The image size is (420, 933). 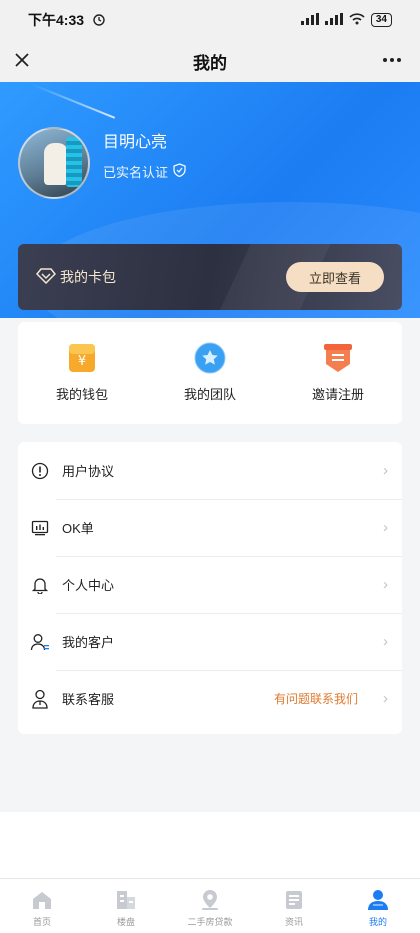 I want to click on wallet-label-group: 我的卡包, so click(x=75, y=277).